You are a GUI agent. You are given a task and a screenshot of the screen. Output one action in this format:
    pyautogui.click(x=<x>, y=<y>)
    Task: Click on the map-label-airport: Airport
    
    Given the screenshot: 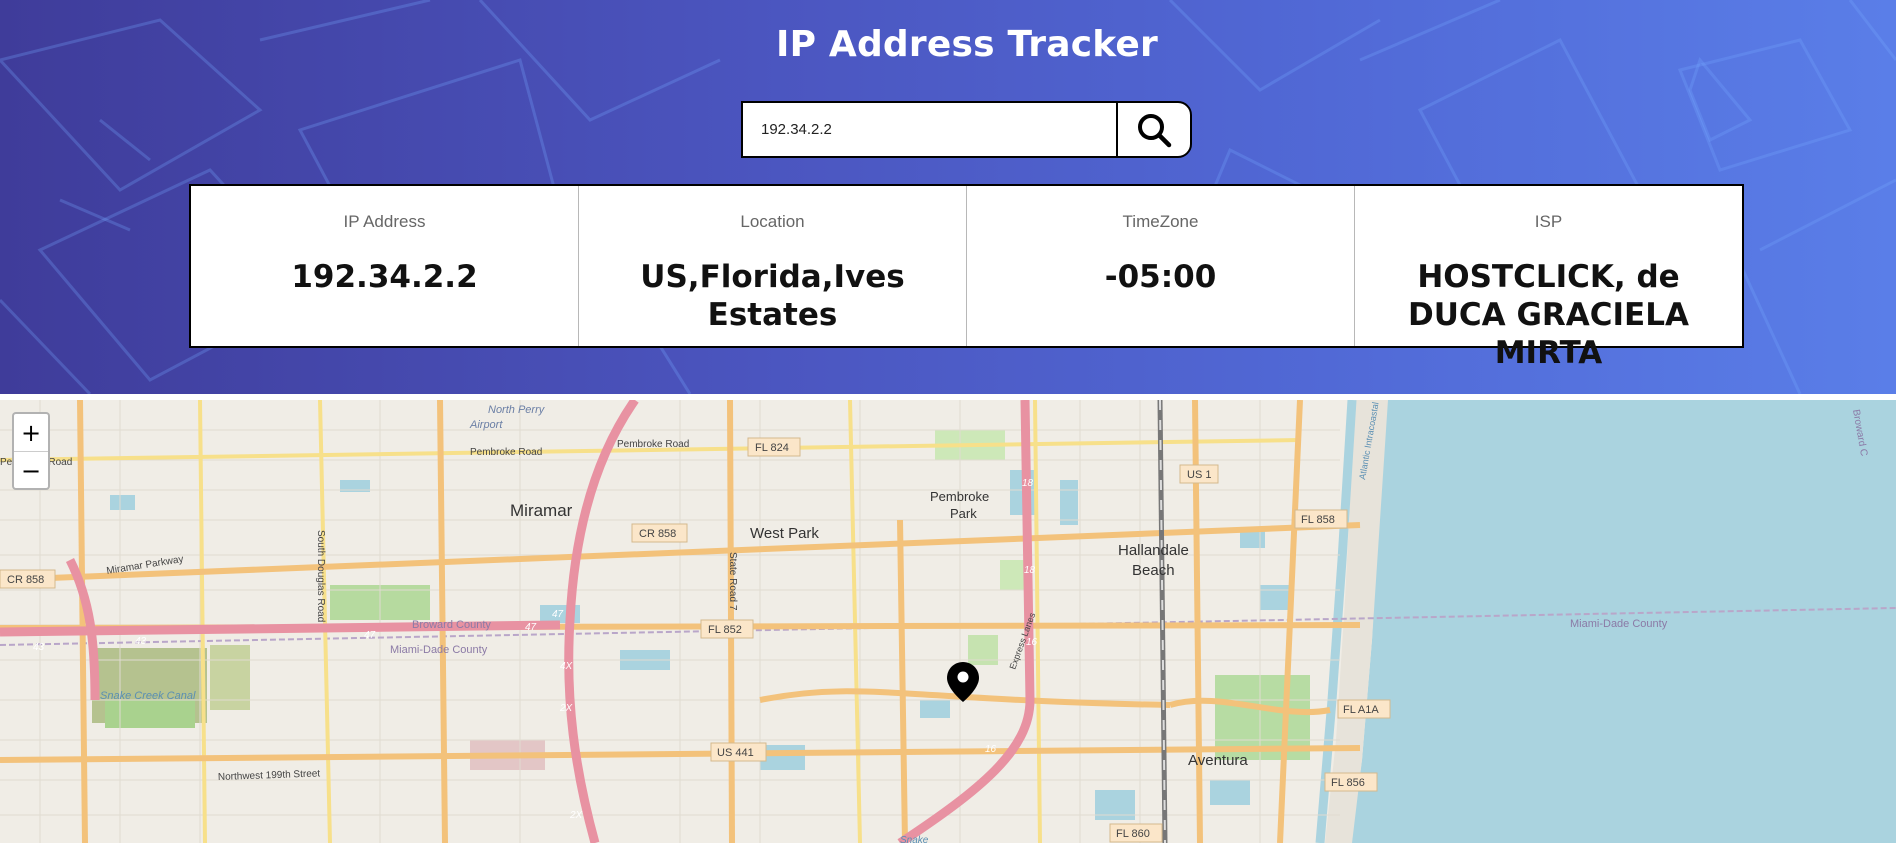 What is the action you would take?
    pyautogui.click(x=486, y=425)
    